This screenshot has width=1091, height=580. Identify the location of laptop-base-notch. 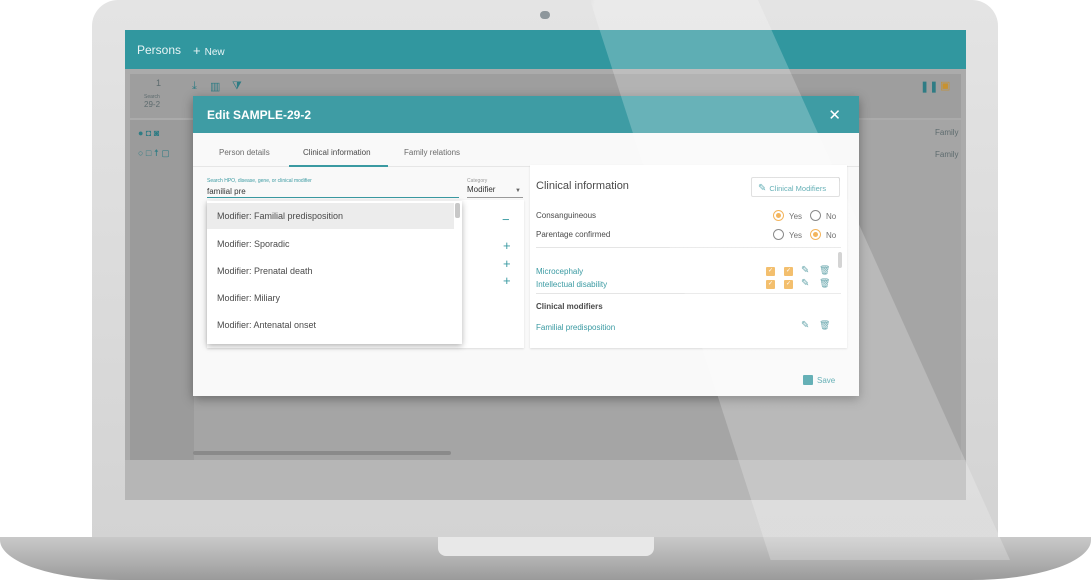
(546, 546).